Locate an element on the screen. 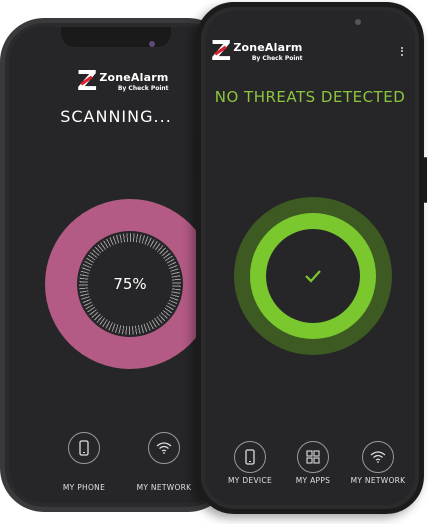 Image resolution: width=428 pixels, height=524 pixels. power-button is located at coordinates (425, 180).